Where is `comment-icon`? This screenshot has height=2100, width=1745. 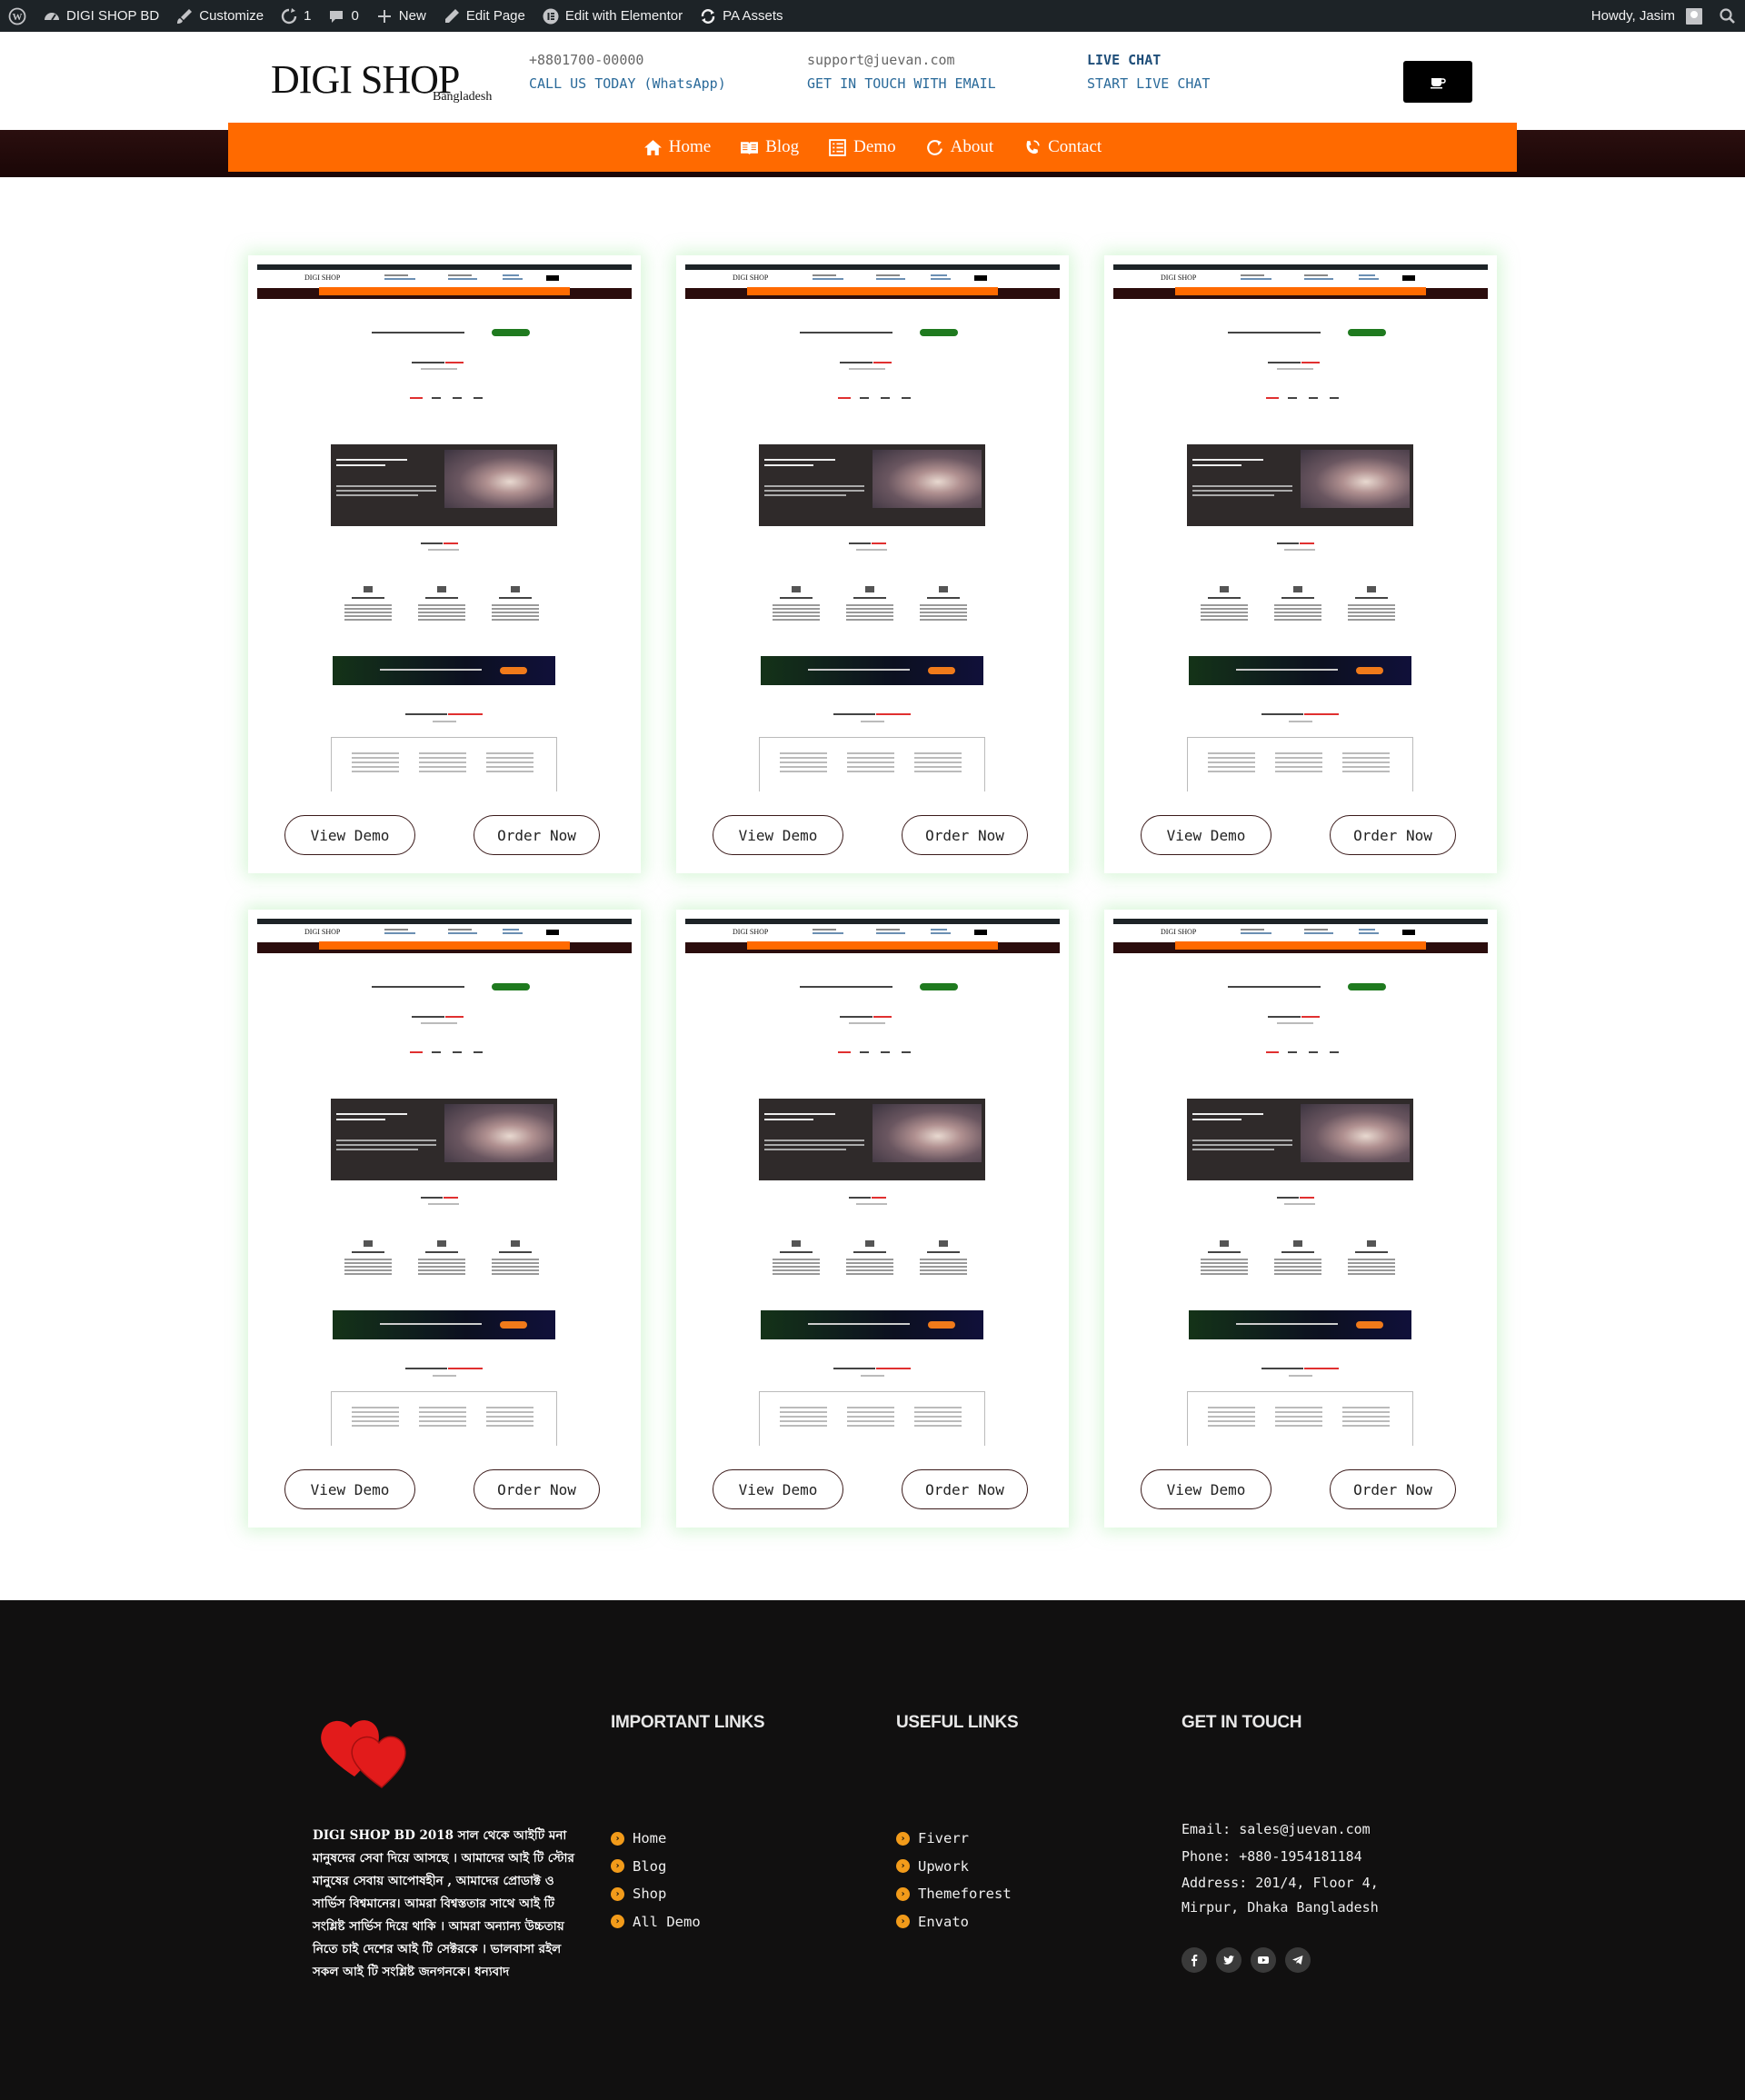
comment-icon is located at coordinates (337, 16).